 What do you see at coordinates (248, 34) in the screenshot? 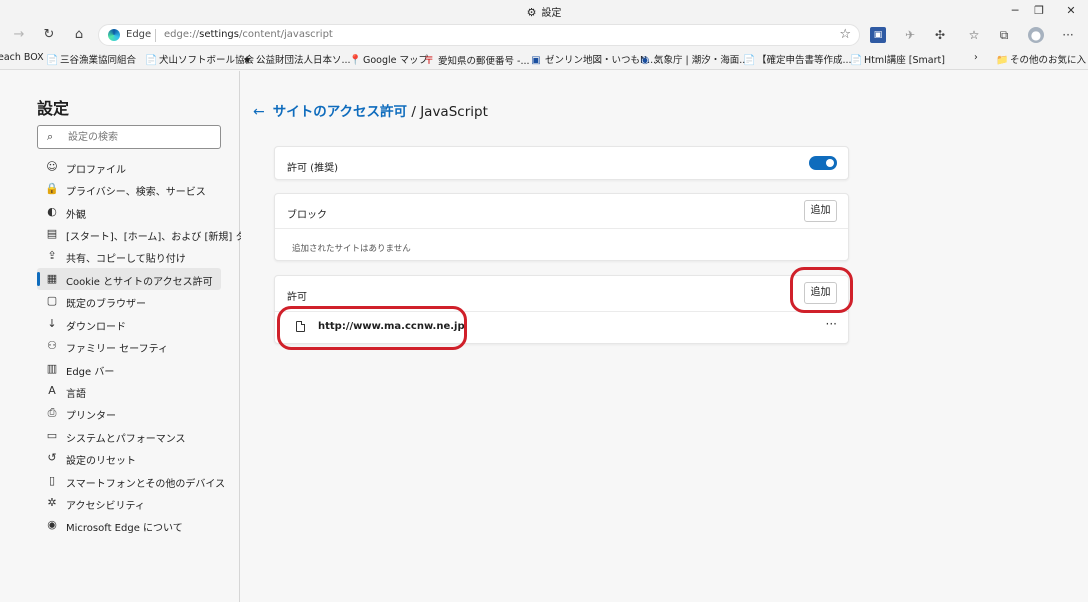
I see `address-url: edge://settings/content/javascript` at bounding box center [248, 34].